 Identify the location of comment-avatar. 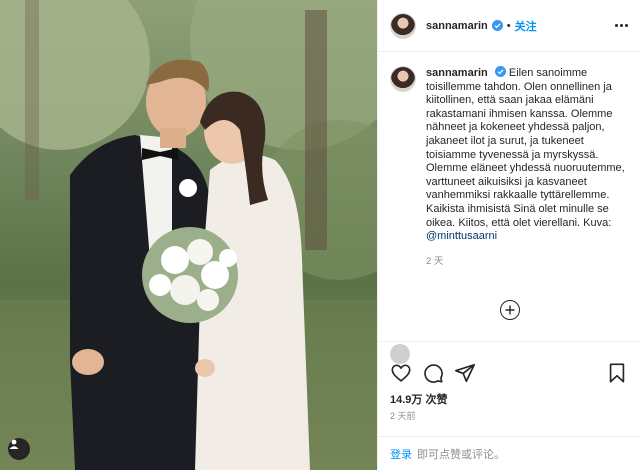
(400, 354).